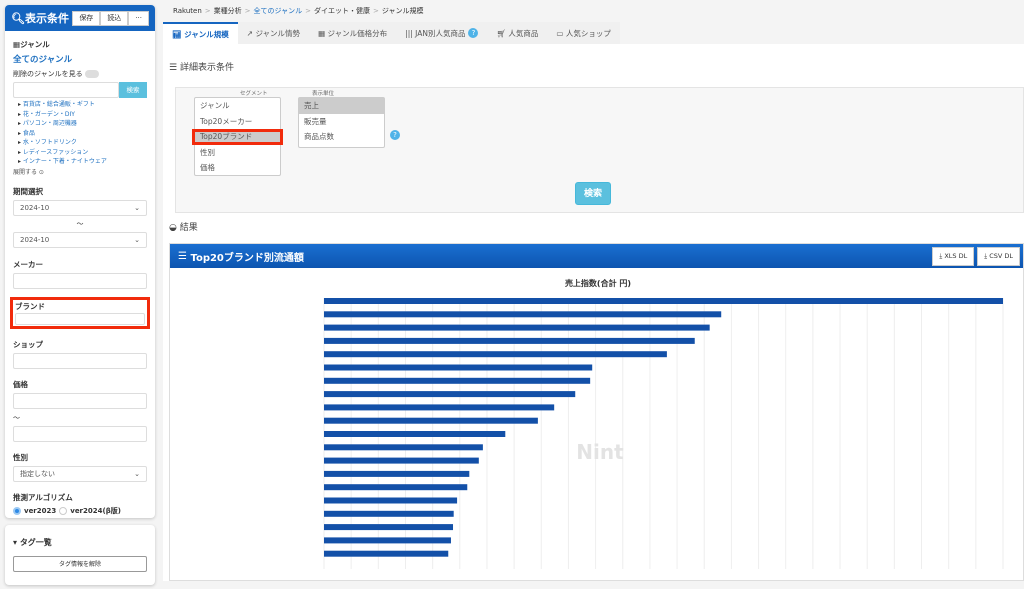 The image size is (1024, 589). What do you see at coordinates (247, 258) in the screenshot?
I see `panel-title: Top20ブランド別流通額` at bounding box center [247, 258].